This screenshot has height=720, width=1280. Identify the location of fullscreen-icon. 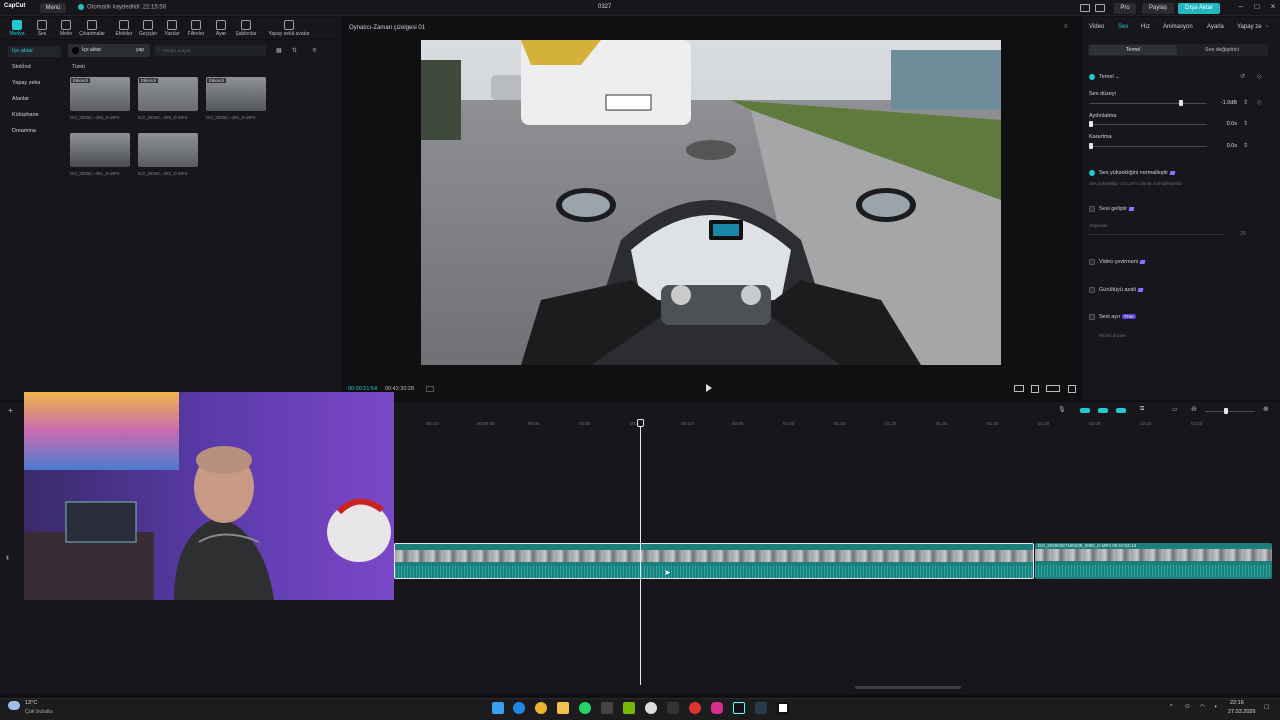
(1072, 389).